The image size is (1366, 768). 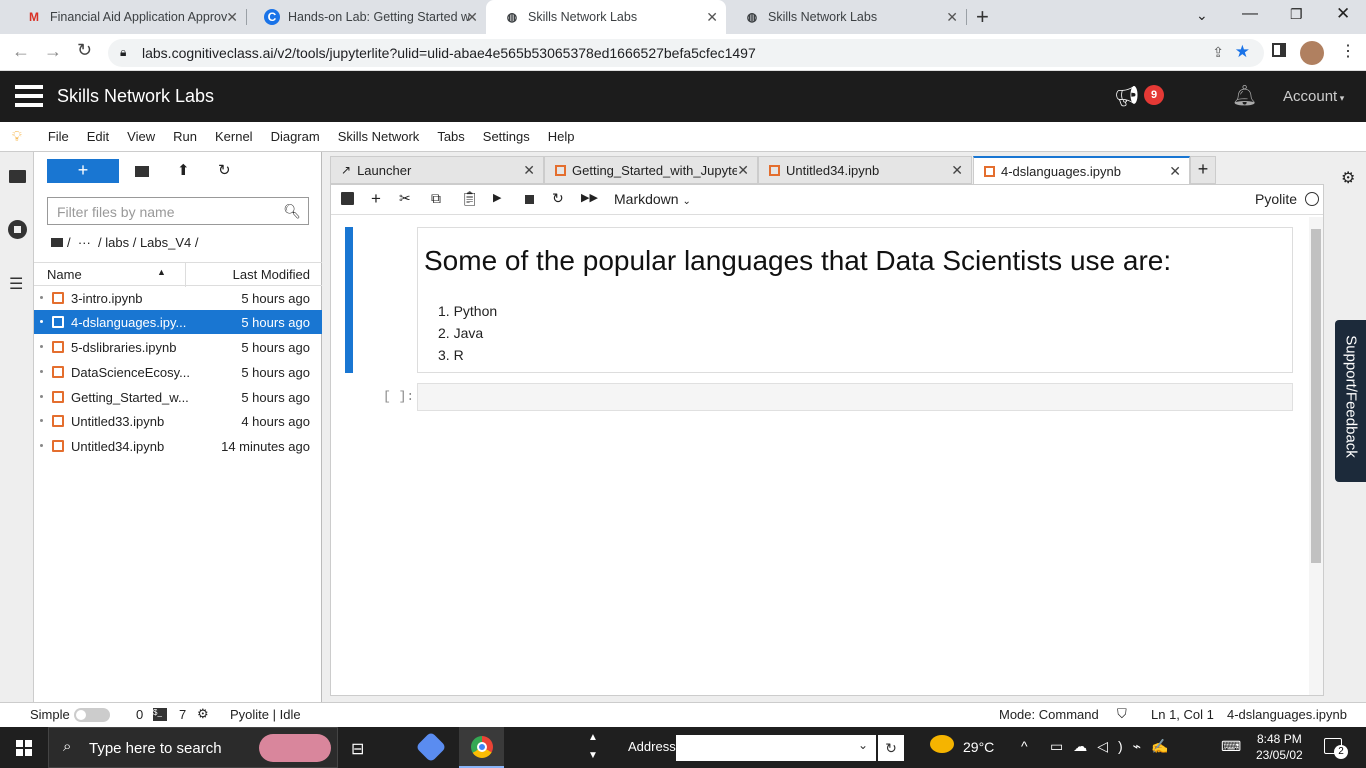 What do you see at coordinates (178, 347) in the screenshot?
I see `file-row: 5-dslibraries.ipynb 5 hours ago` at bounding box center [178, 347].